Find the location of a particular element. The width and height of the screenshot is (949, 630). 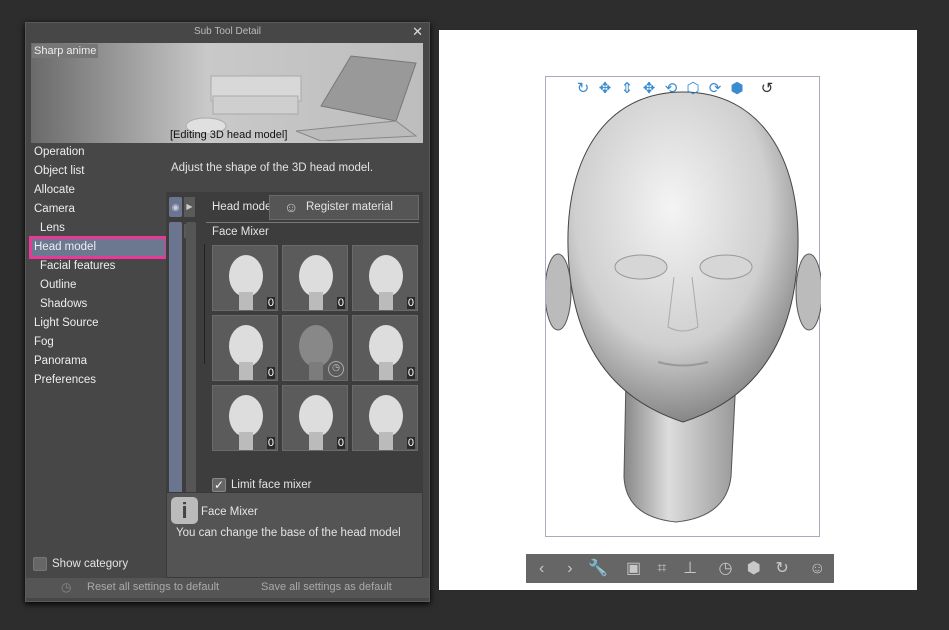

nav-item-lens: Lens is located at coordinates (52, 228).